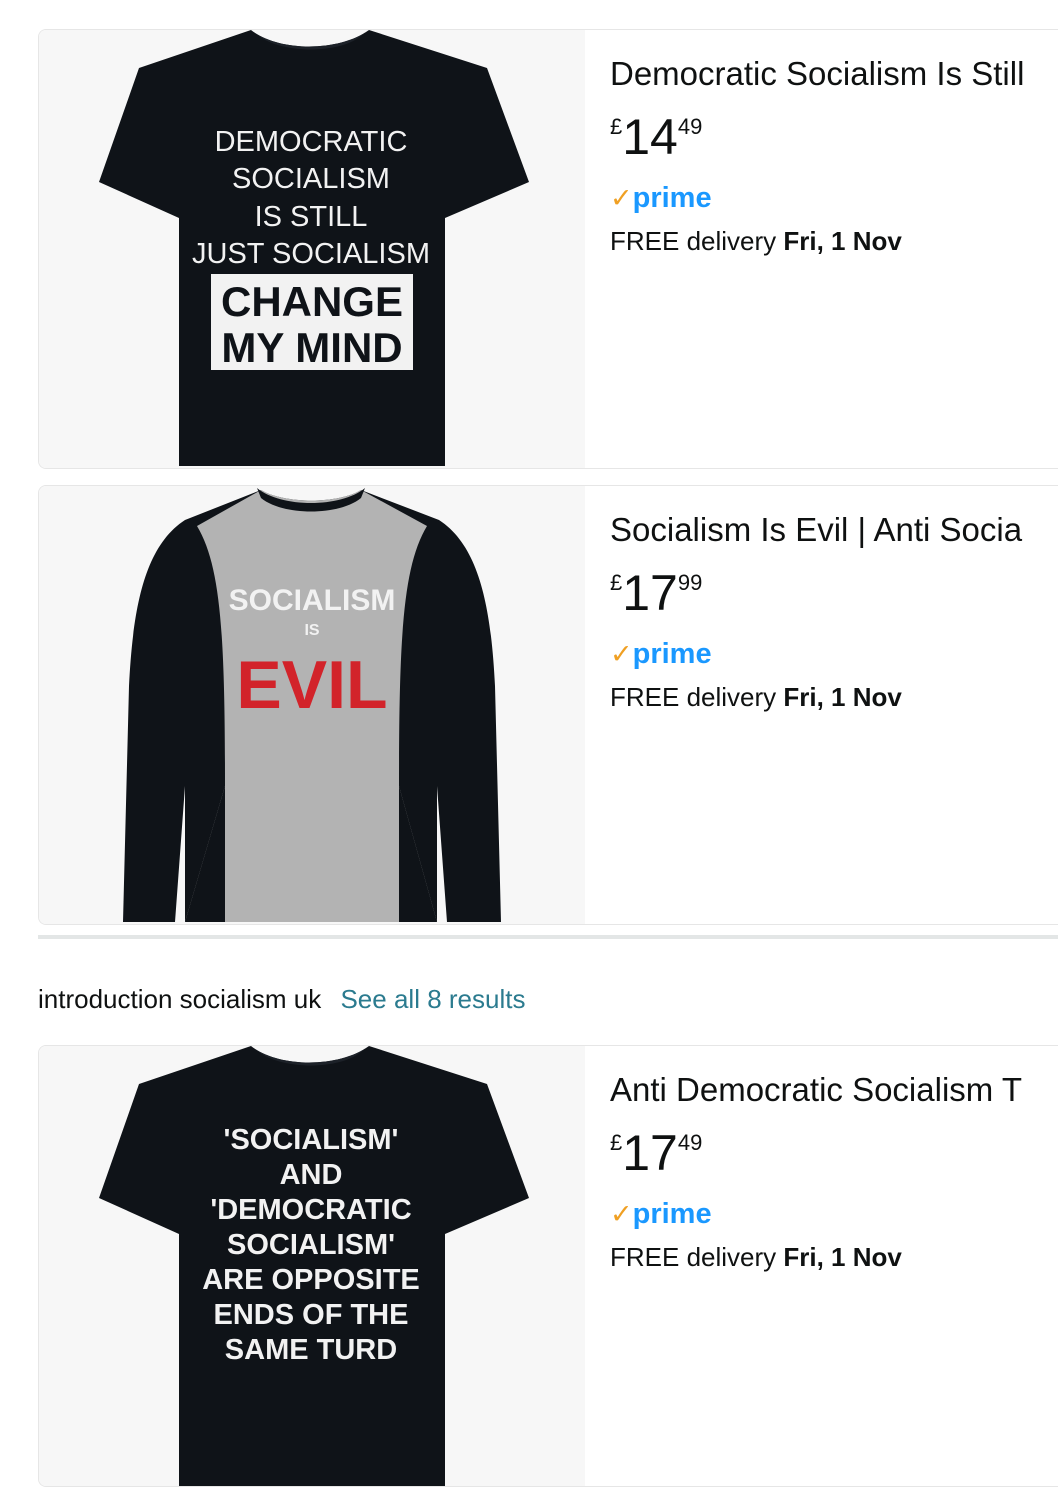 The height and width of the screenshot is (1487, 1058). I want to click on shirt-line: AND, so click(311, 1175).